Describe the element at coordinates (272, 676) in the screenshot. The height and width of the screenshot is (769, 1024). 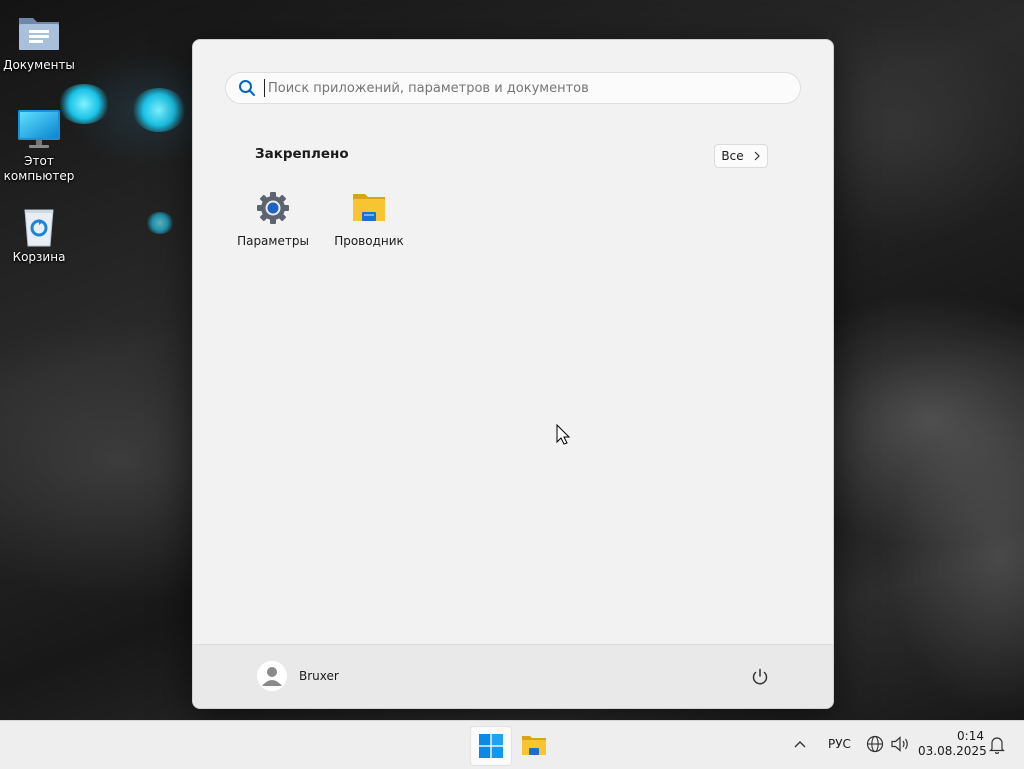
I see `user-avatar-icon` at that location.